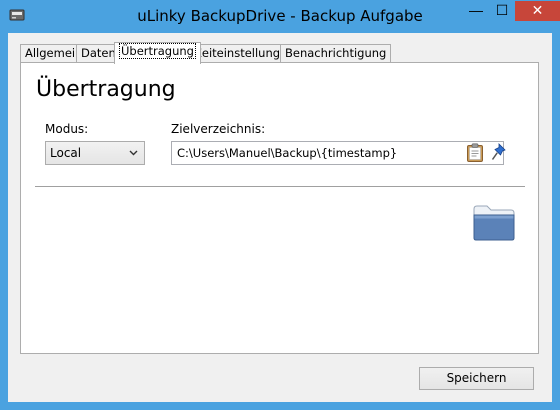 Image resolution: width=560 pixels, height=410 pixels. What do you see at coordinates (133, 153) in the screenshot?
I see `chevron-down-icon` at bounding box center [133, 153].